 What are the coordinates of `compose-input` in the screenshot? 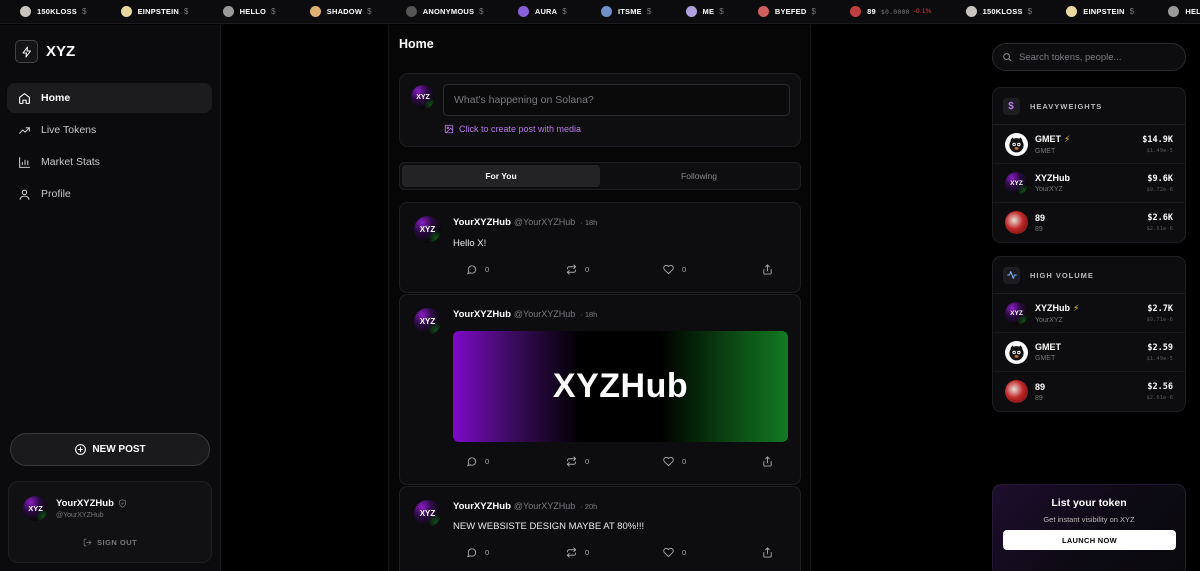 It's located at (616, 100).